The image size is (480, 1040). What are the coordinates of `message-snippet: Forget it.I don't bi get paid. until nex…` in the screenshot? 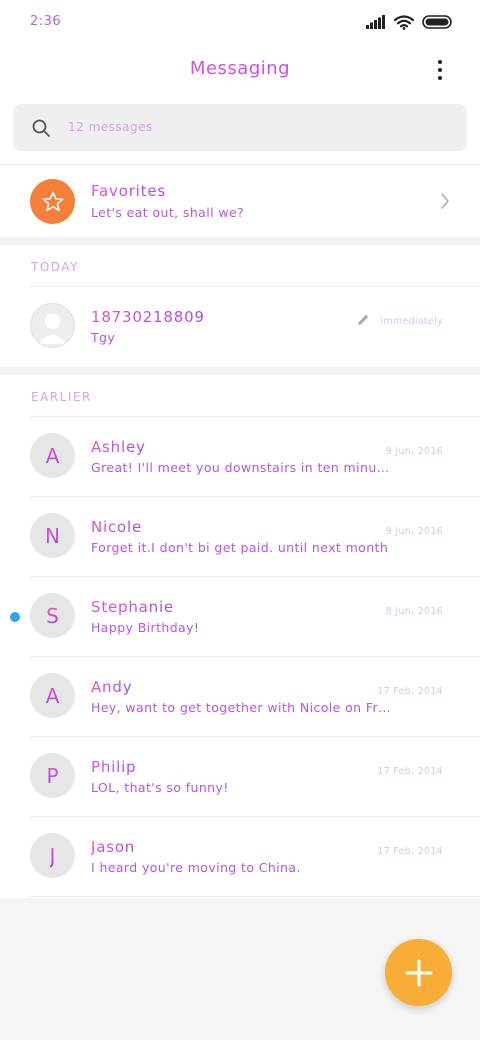 It's located at (240, 547).